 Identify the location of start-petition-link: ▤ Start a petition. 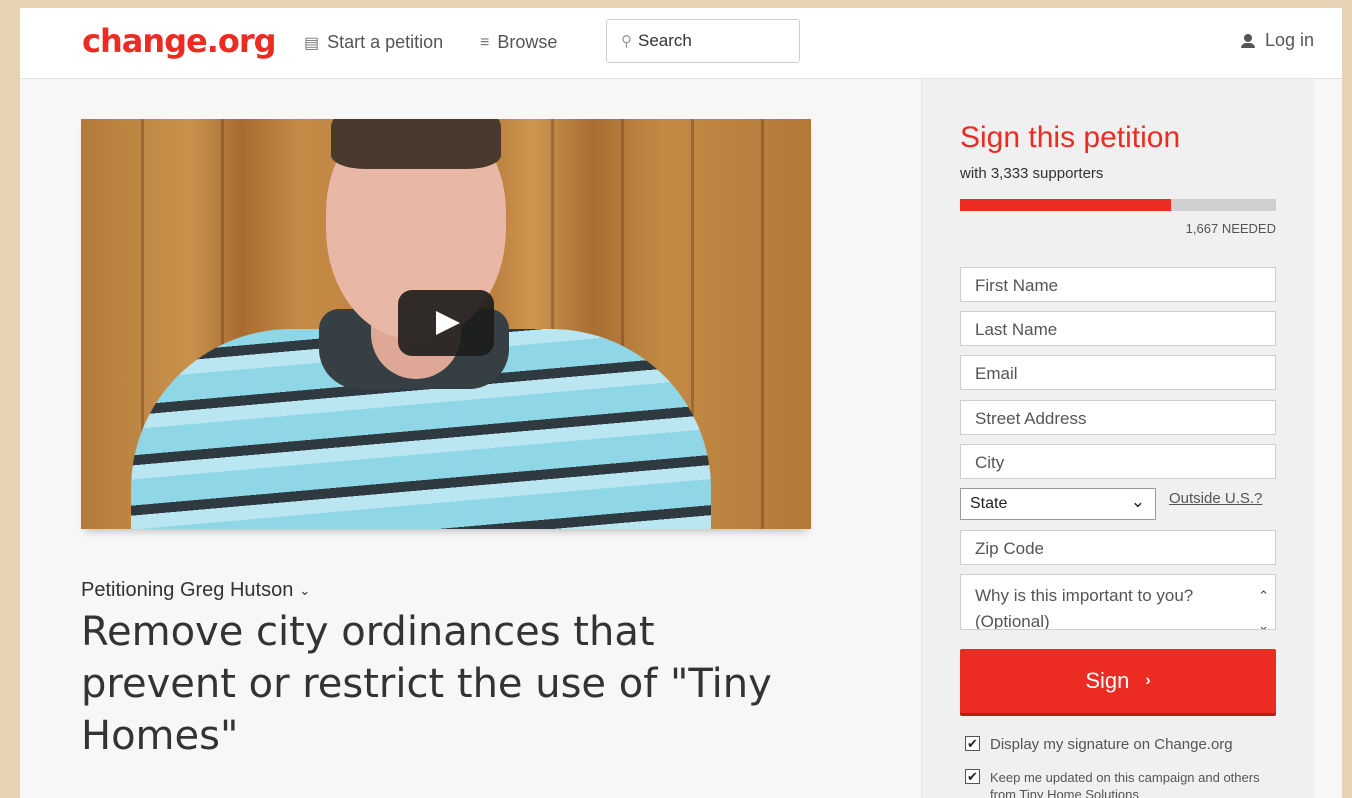
(373, 42).